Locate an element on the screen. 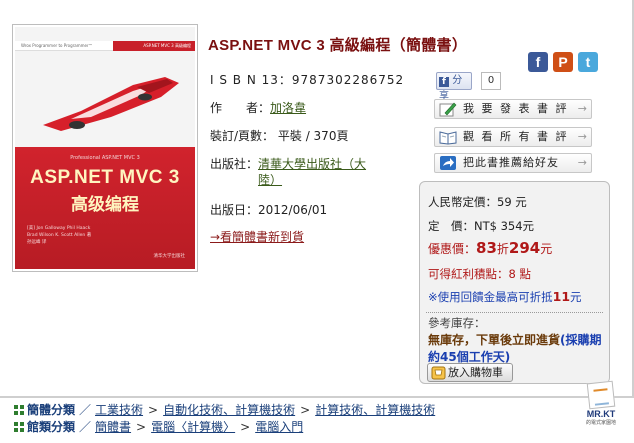  share-count: 0 is located at coordinates (491, 81).